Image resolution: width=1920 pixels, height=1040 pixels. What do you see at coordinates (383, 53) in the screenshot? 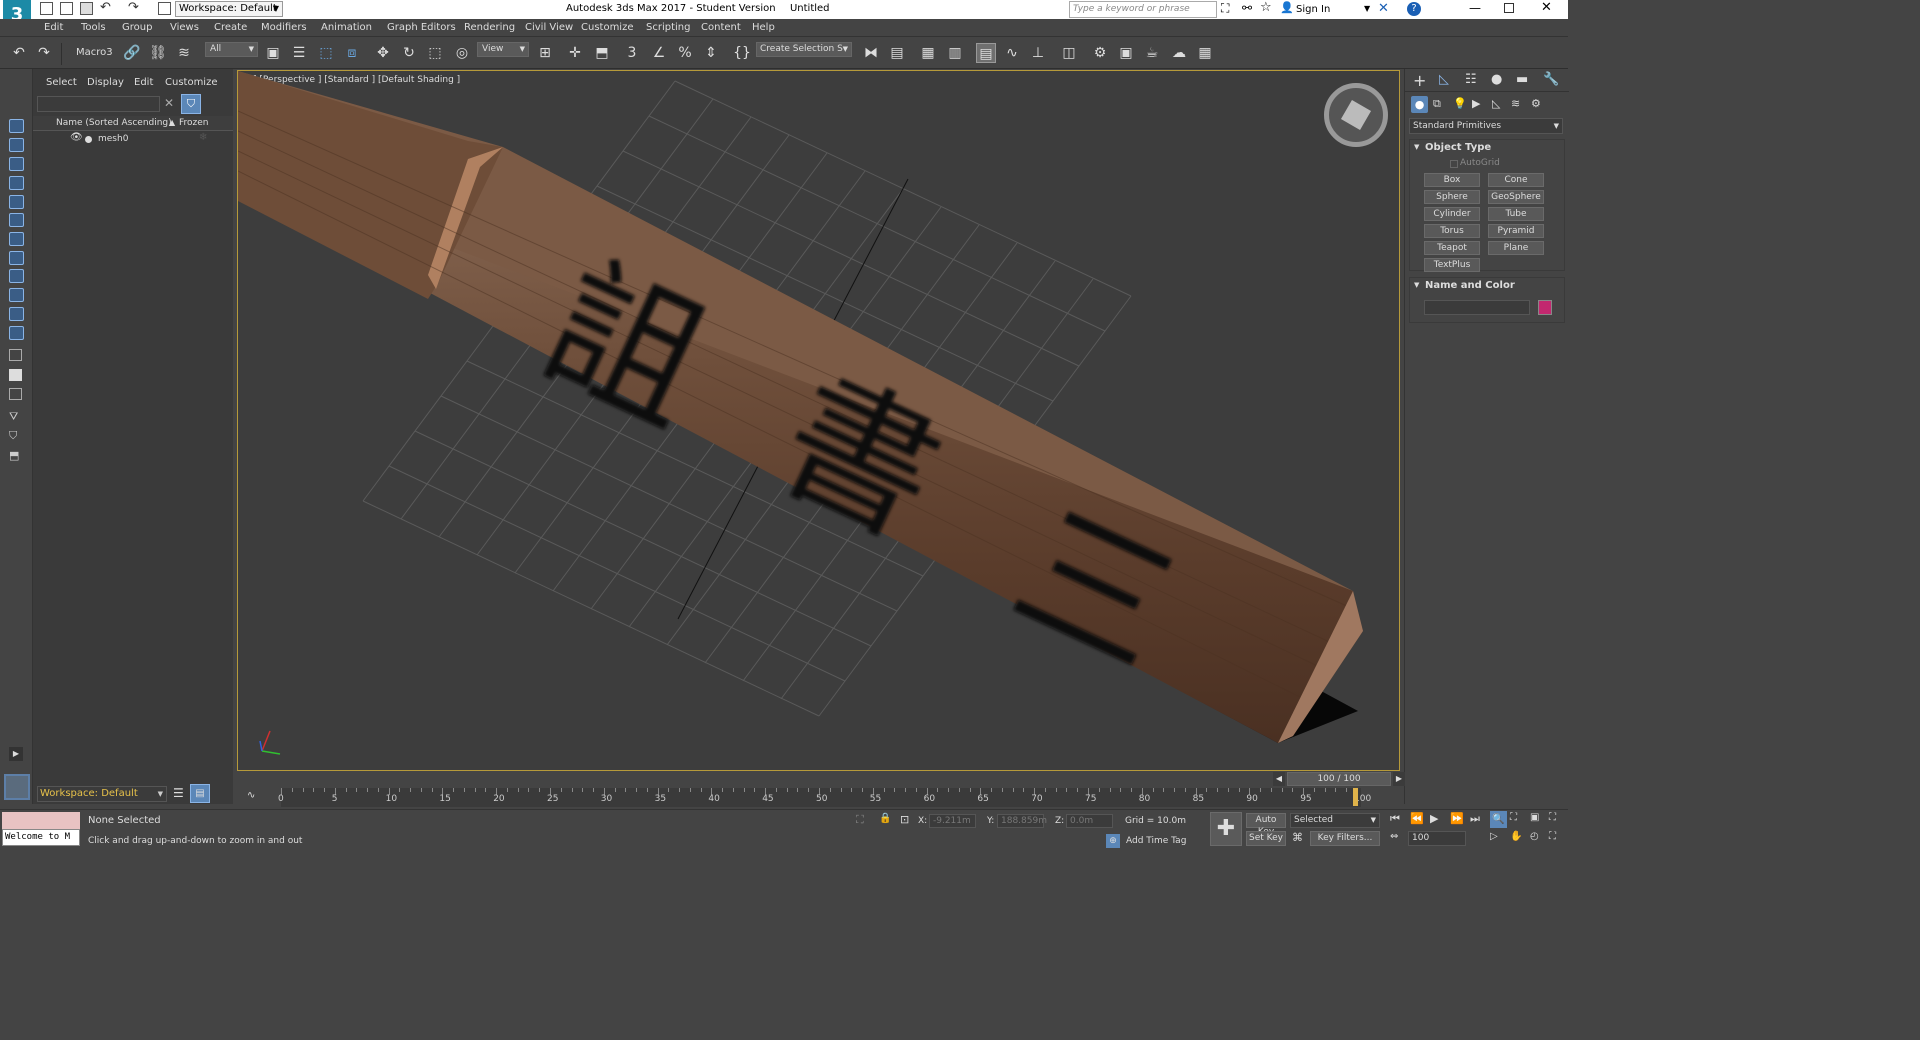
I see `move-icon: ✥` at bounding box center [383, 53].